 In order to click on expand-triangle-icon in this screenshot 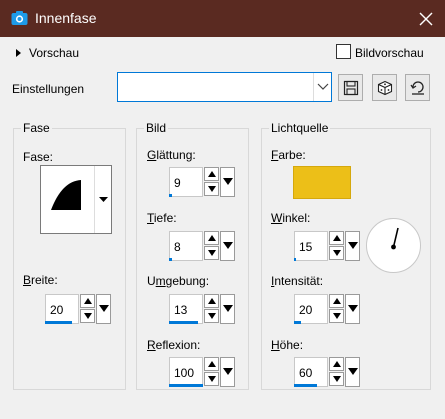, I will do `click(18, 53)`.